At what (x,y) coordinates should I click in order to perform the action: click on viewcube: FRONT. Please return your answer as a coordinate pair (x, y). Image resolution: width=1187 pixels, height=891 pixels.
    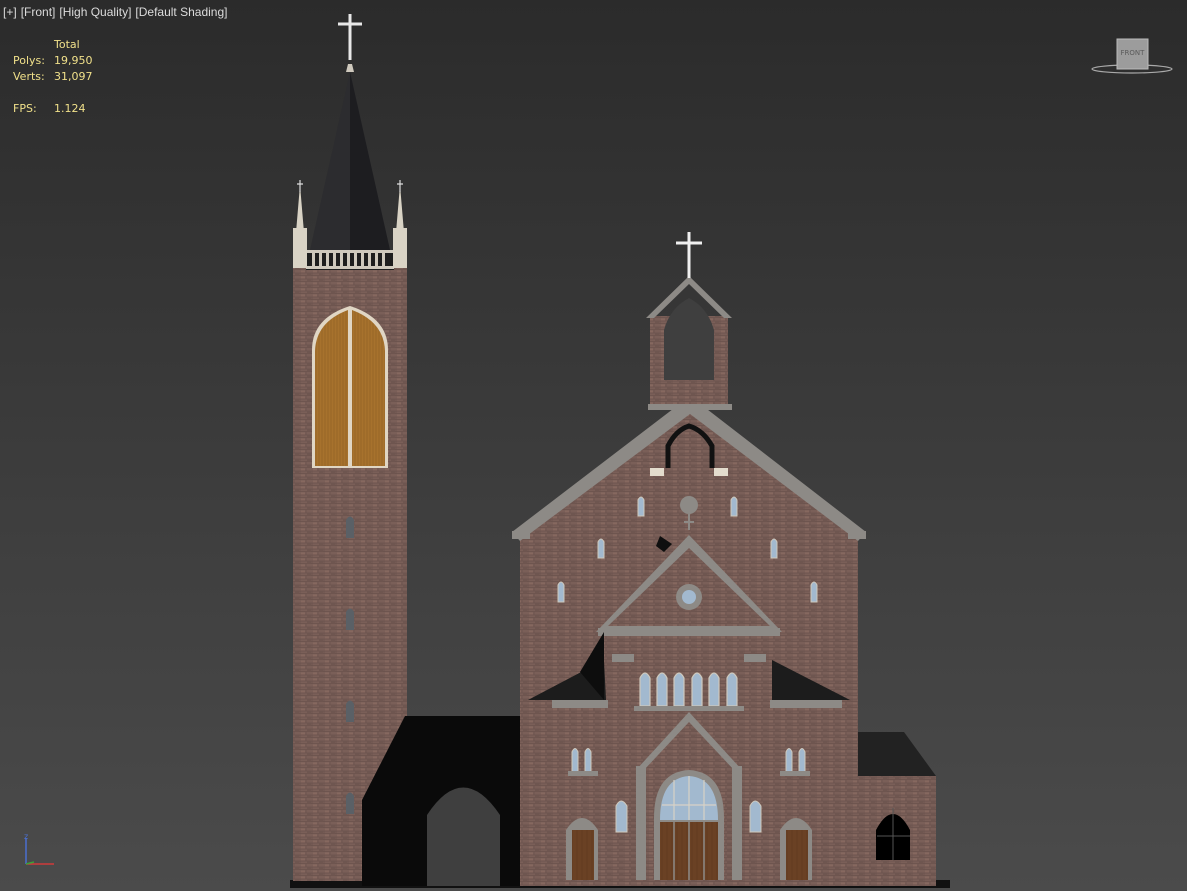
    Looking at the image, I should click on (1132, 57).